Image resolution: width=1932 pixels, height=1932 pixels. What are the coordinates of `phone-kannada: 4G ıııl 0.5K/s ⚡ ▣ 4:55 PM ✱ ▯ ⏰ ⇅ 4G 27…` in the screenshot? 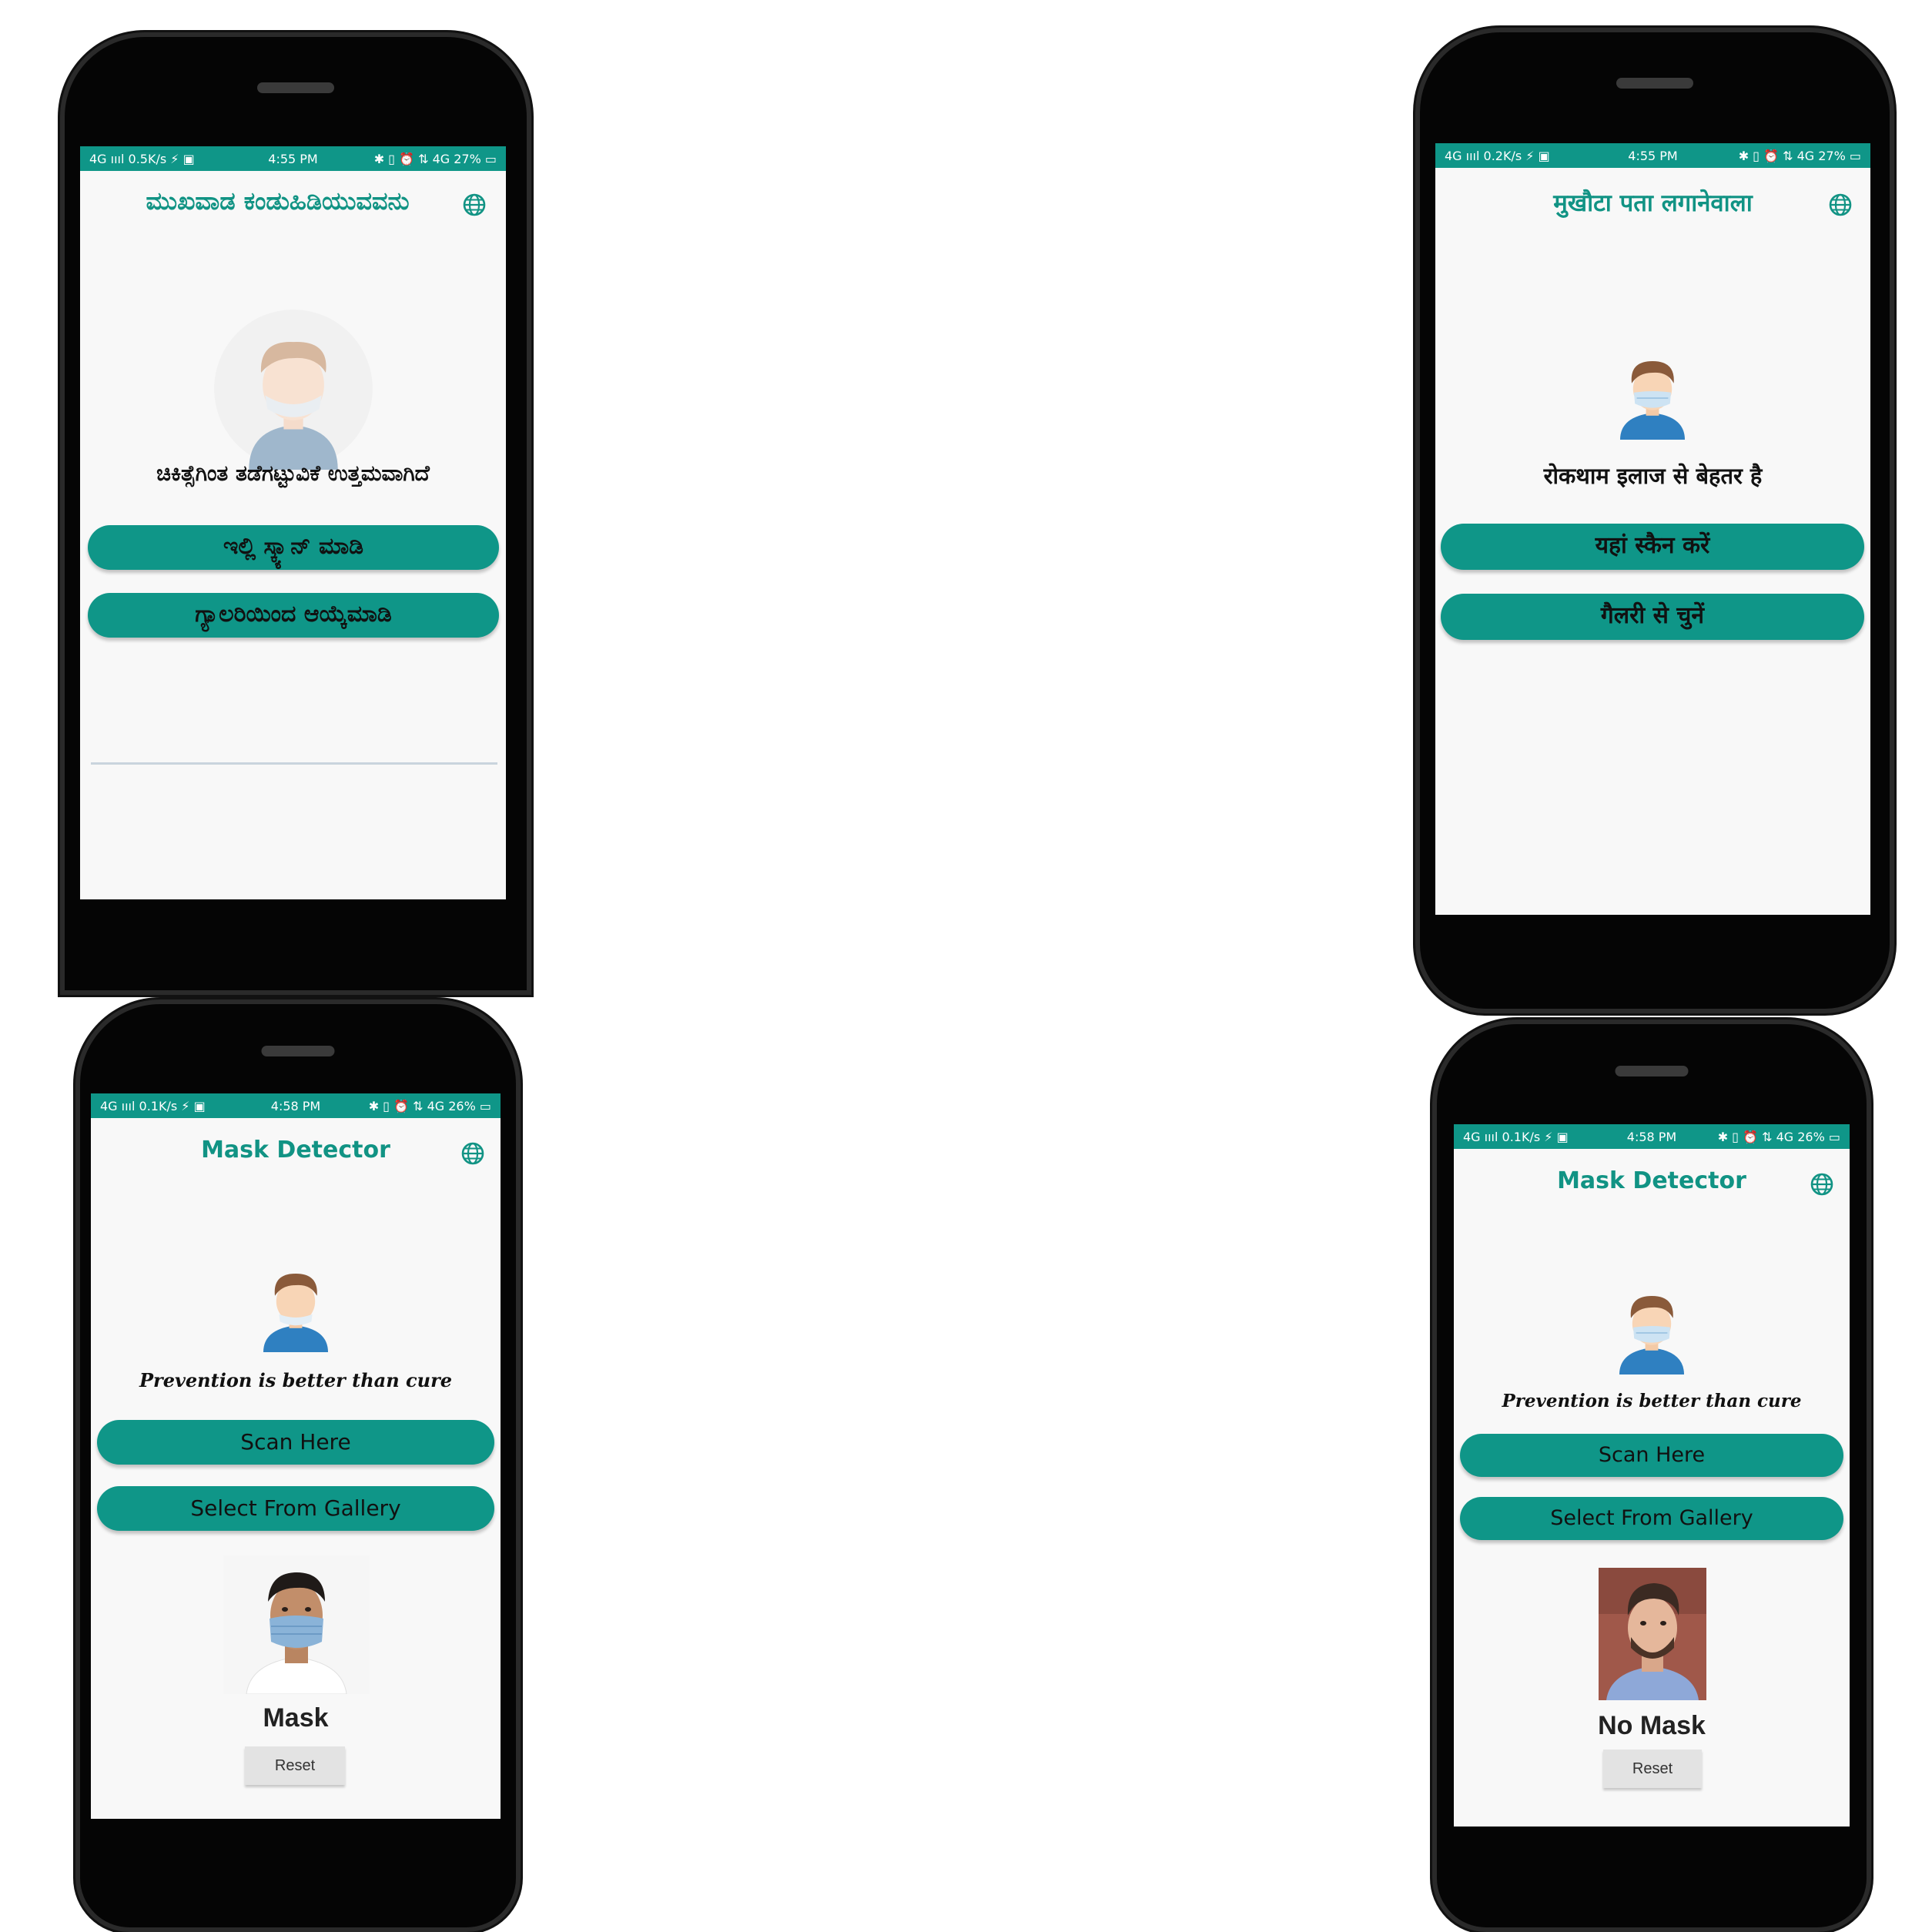 It's located at (295, 513).